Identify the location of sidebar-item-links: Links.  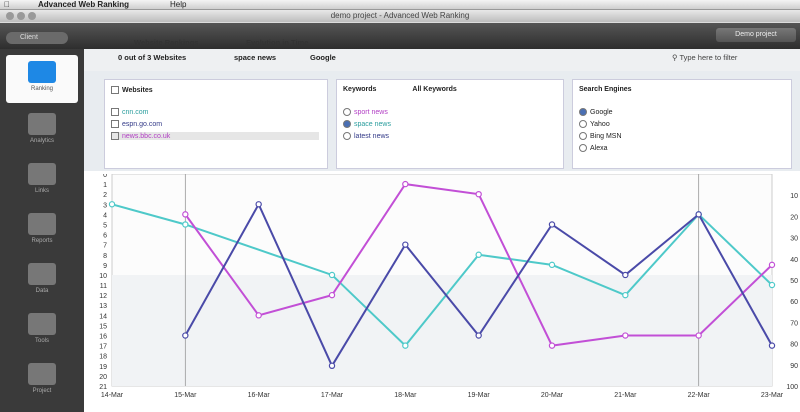
(42, 181).